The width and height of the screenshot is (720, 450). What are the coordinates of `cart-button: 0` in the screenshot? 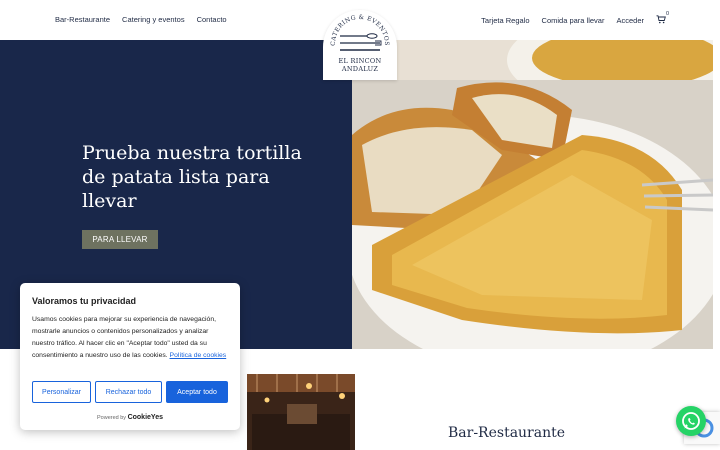 It's located at (662, 18).